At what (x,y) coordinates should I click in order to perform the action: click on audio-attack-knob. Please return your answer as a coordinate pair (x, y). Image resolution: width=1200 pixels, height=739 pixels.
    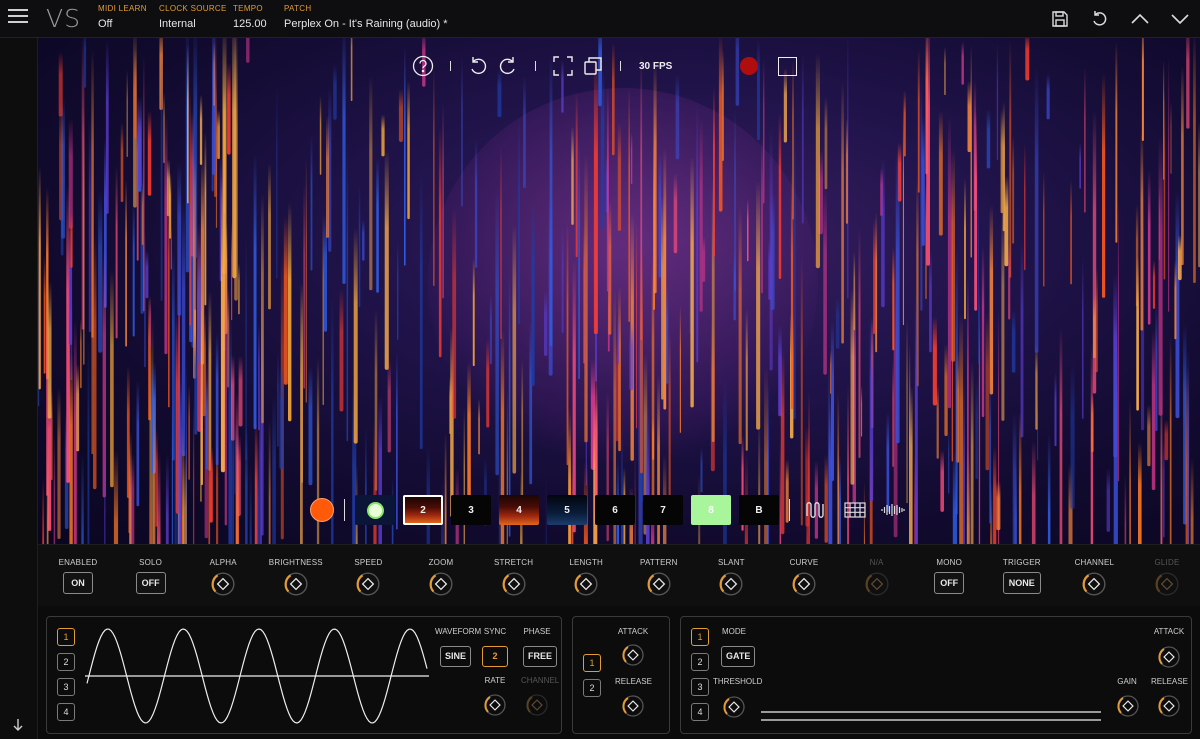
    Looking at the image, I should click on (1169, 657).